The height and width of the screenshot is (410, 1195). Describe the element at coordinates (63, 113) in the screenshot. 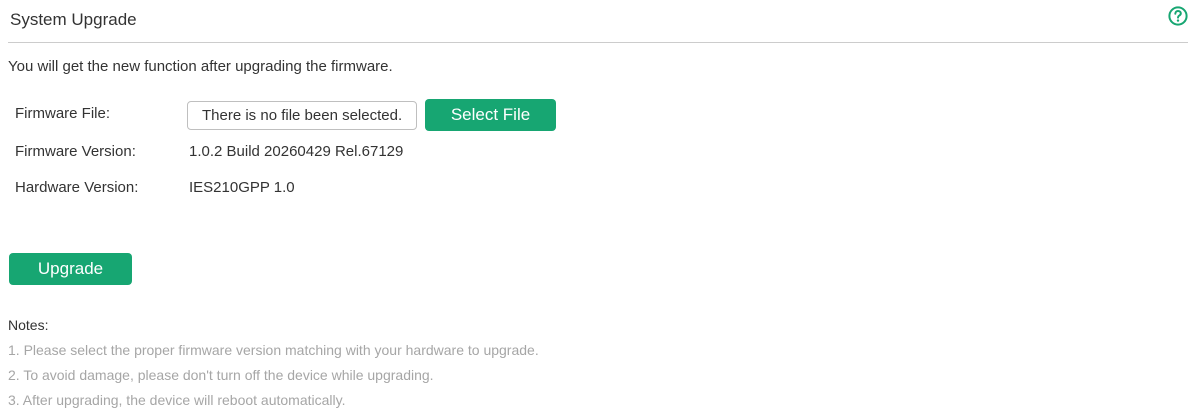

I see `firmware-file-label: Firmware File:` at that location.